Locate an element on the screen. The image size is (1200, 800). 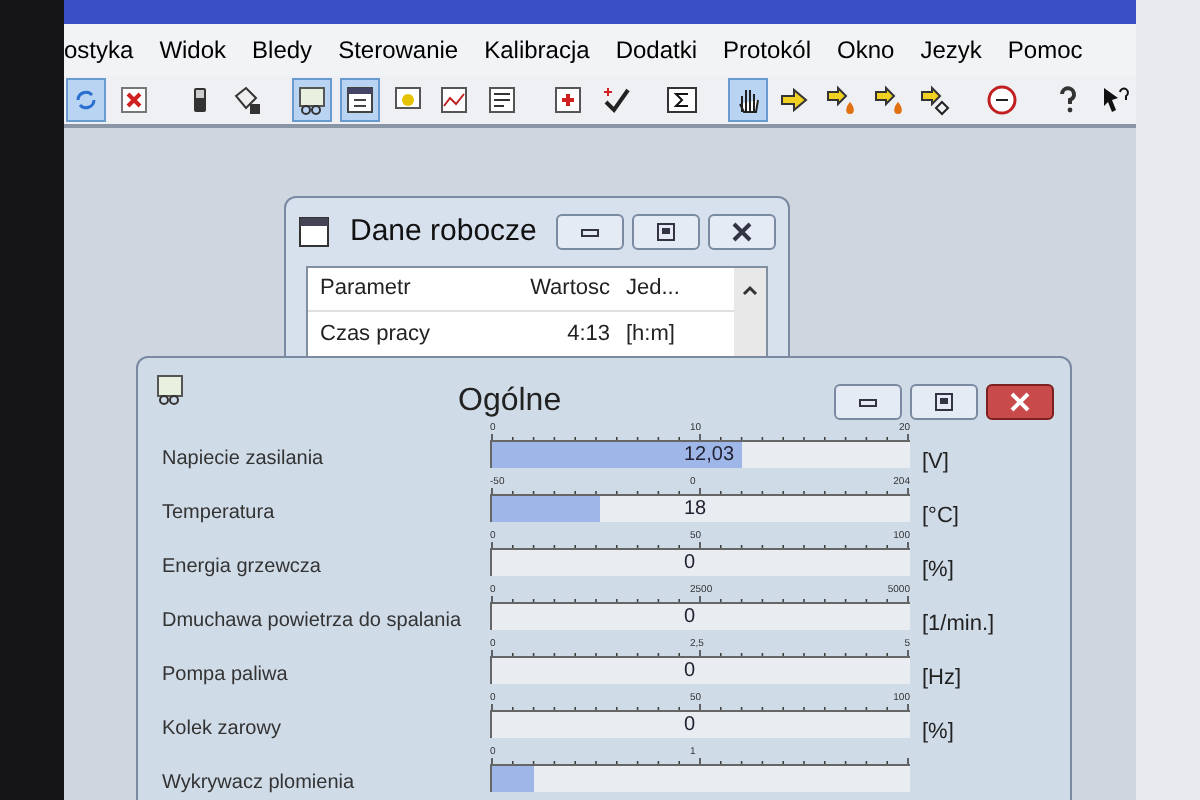
menu-item: ostyka is located at coordinates (99, 50).